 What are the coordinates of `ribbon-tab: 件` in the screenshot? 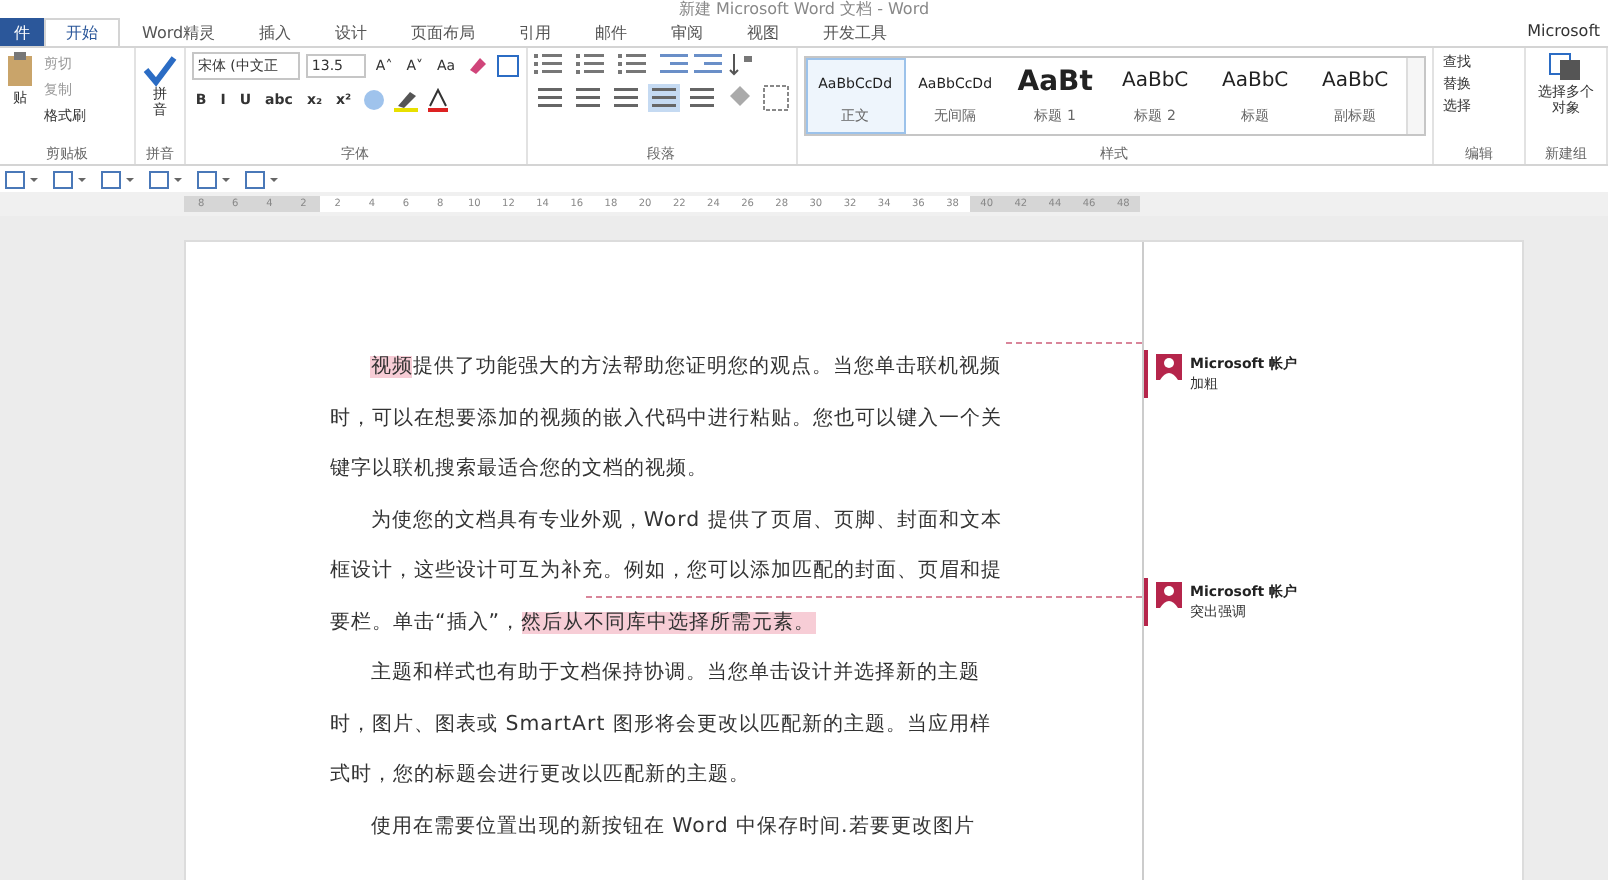 It's located at (22, 32).